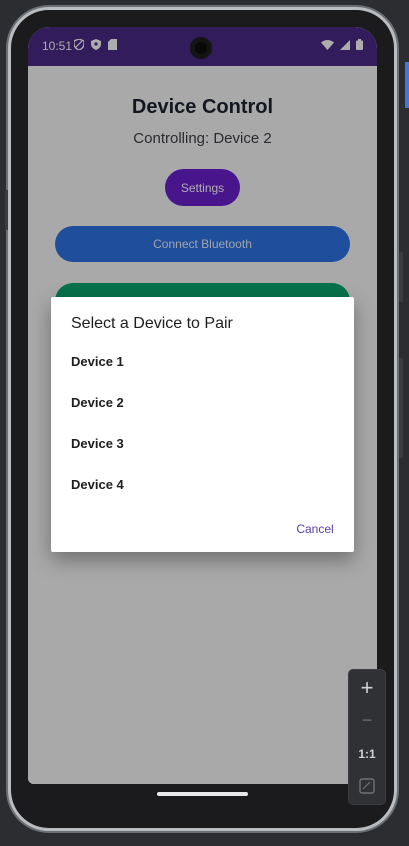  What do you see at coordinates (315, 529) in the screenshot?
I see `cancel-button: Cancel` at bounding box center [315, 529].